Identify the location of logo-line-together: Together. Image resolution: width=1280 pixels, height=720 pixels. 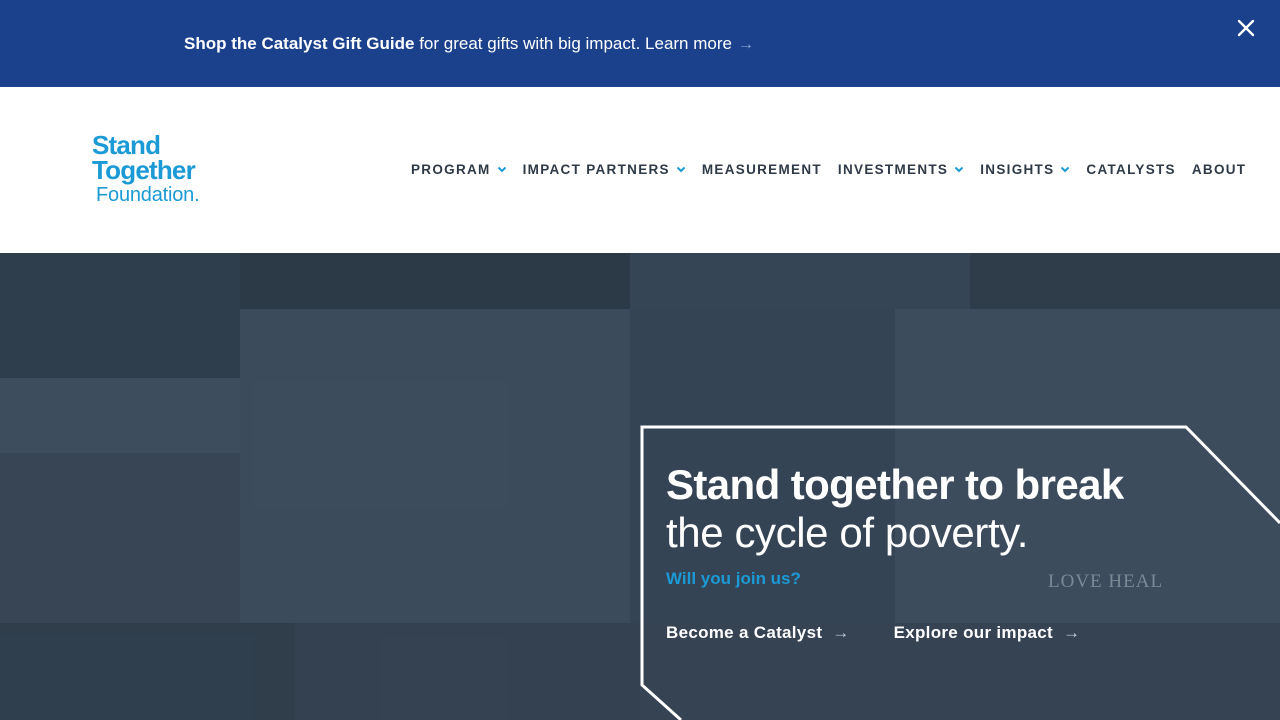
(144, 170).